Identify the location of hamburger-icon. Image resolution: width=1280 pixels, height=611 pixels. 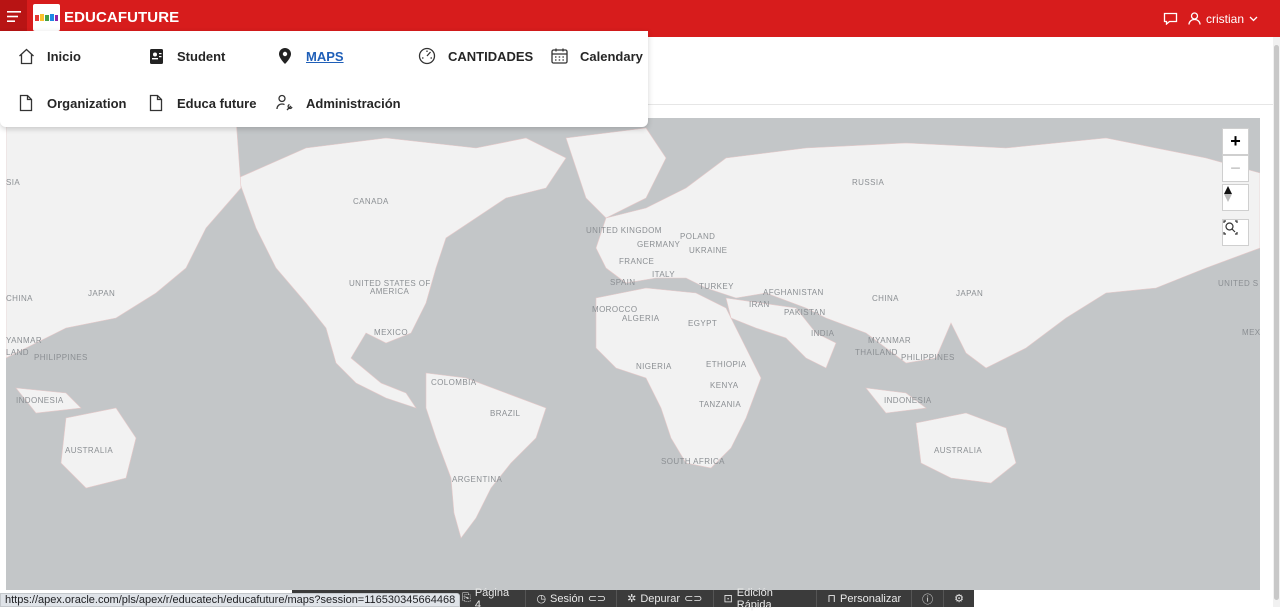
(13, 16).